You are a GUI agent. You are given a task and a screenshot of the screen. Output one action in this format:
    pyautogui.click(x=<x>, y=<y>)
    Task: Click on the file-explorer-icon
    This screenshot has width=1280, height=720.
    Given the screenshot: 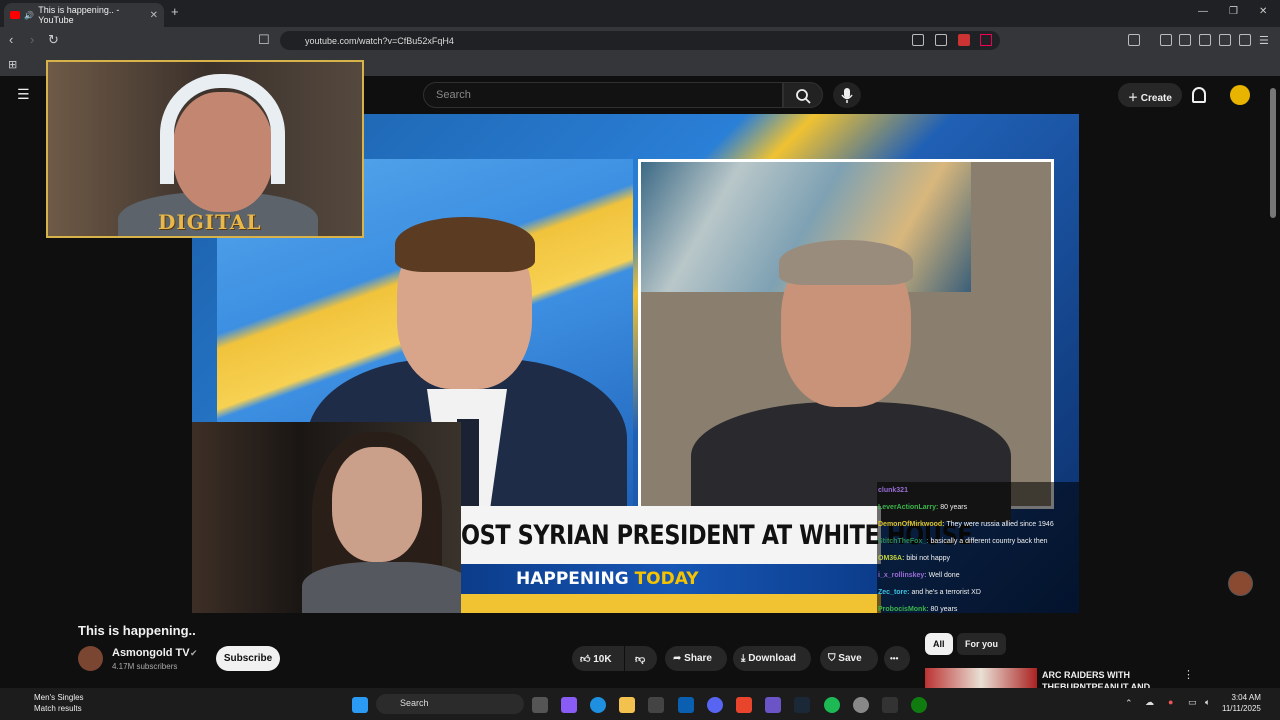 What is the action you would take?
    pyautogui.click(x=627, y=705)
    